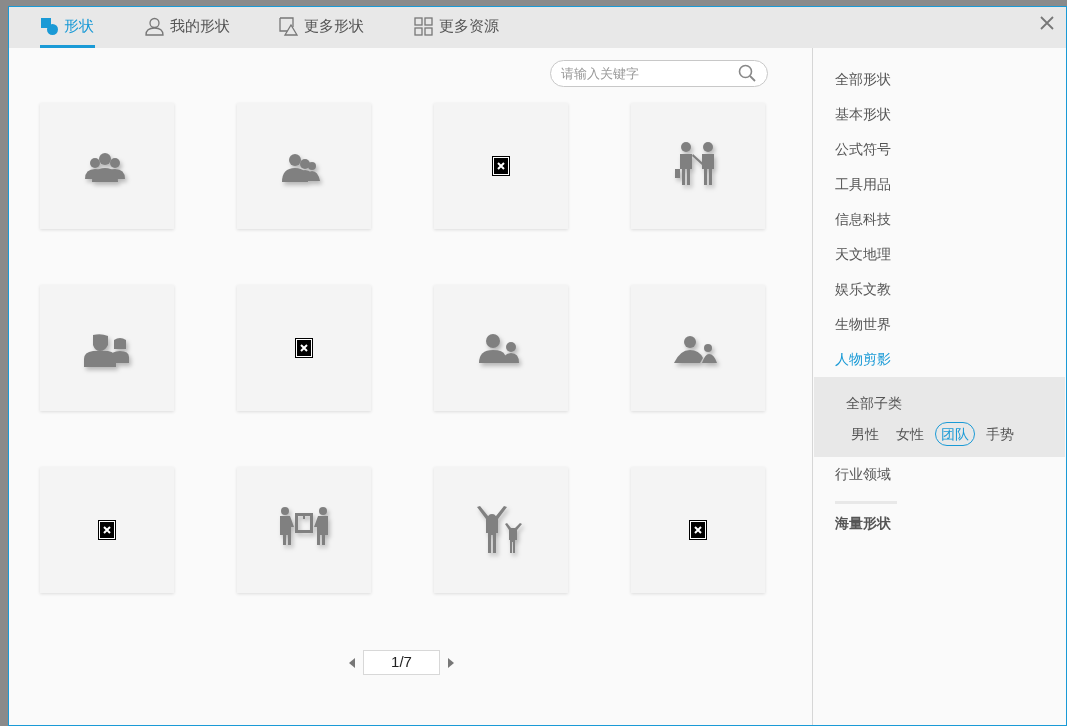 The width and height of the screenshot is (1067, 726). What do you see at coordinates (154, 26) in the screenshot?
I see `user-icon` at bounding box center [154, 26].